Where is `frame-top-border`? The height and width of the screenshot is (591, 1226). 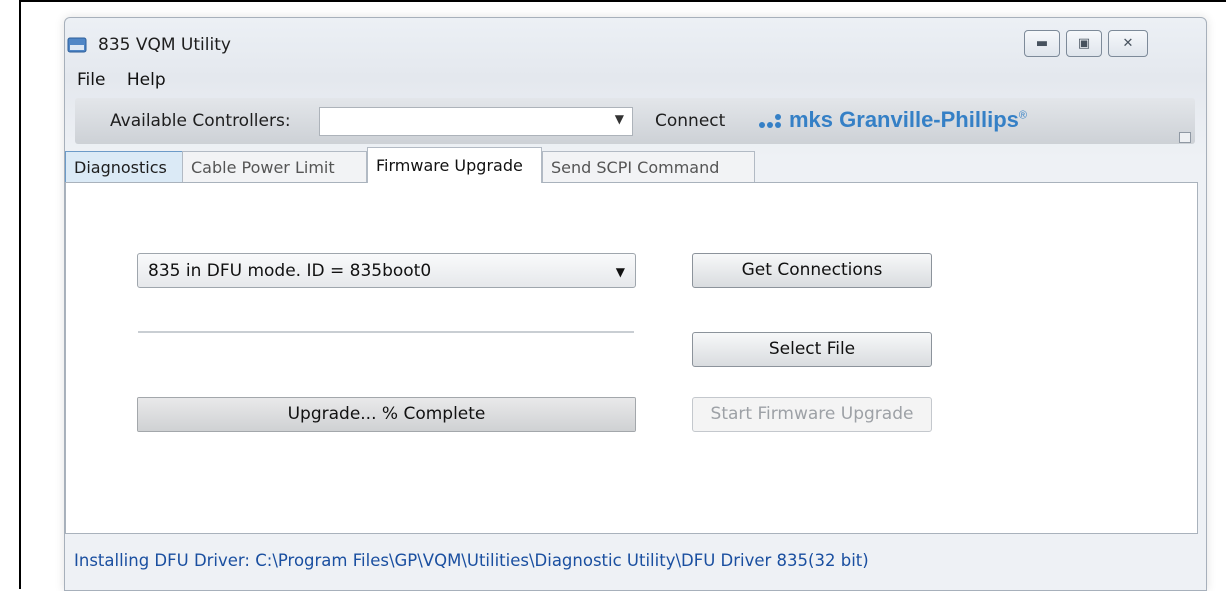
frame-top-border is located at coordinates (622, 1).